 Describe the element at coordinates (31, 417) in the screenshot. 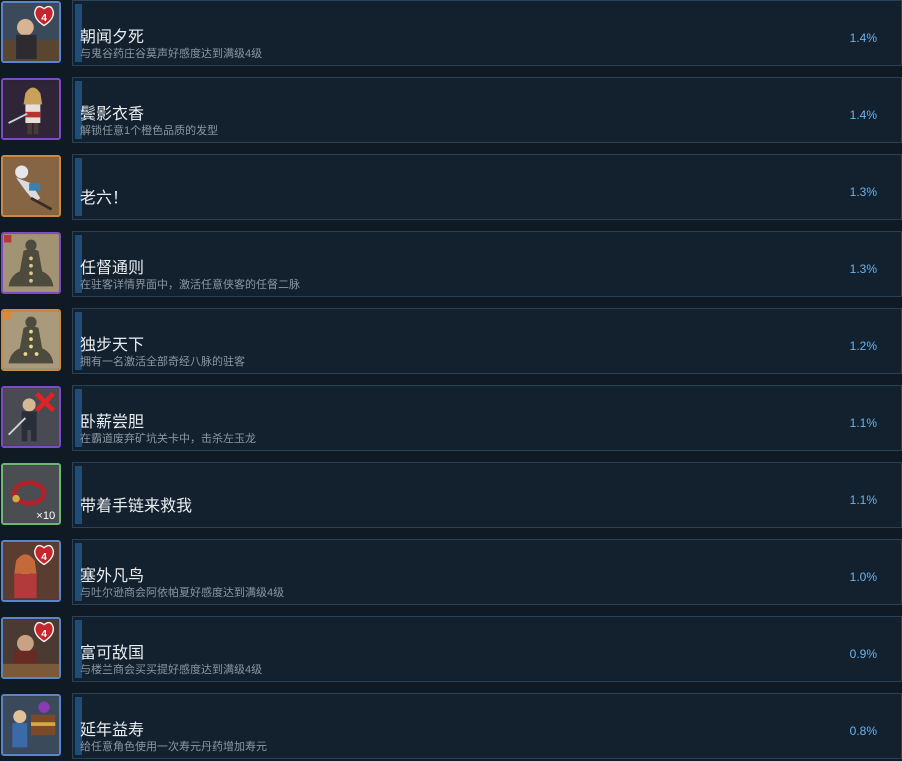

I see `defeated-boss-icon` at that location.